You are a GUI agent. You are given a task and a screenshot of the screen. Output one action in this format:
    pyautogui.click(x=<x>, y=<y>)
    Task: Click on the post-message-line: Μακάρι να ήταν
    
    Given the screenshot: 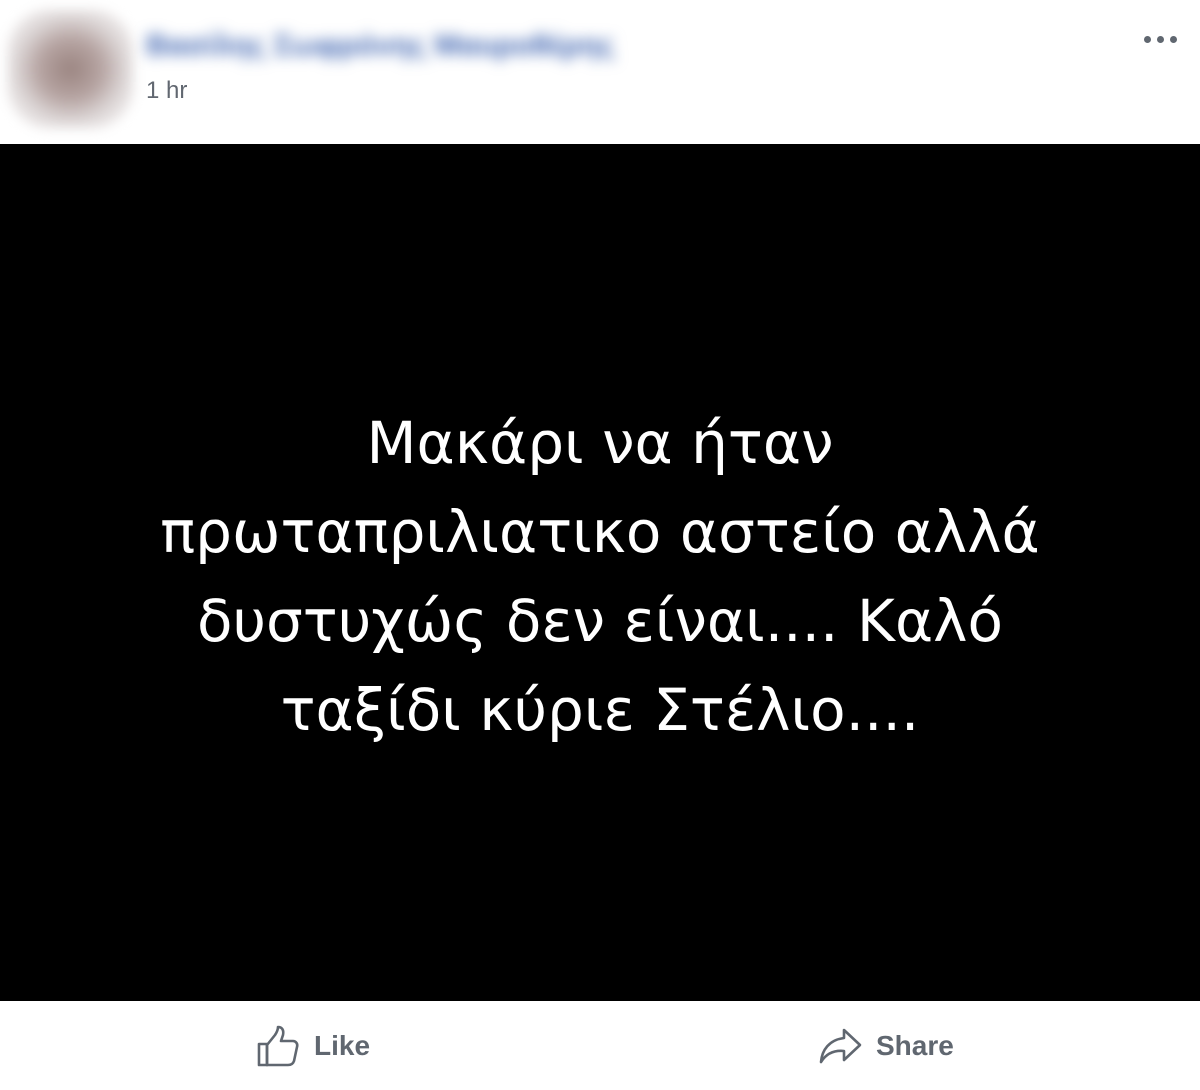 What is the action you would take?
    pyautogui.click(x=600, y=443)
    